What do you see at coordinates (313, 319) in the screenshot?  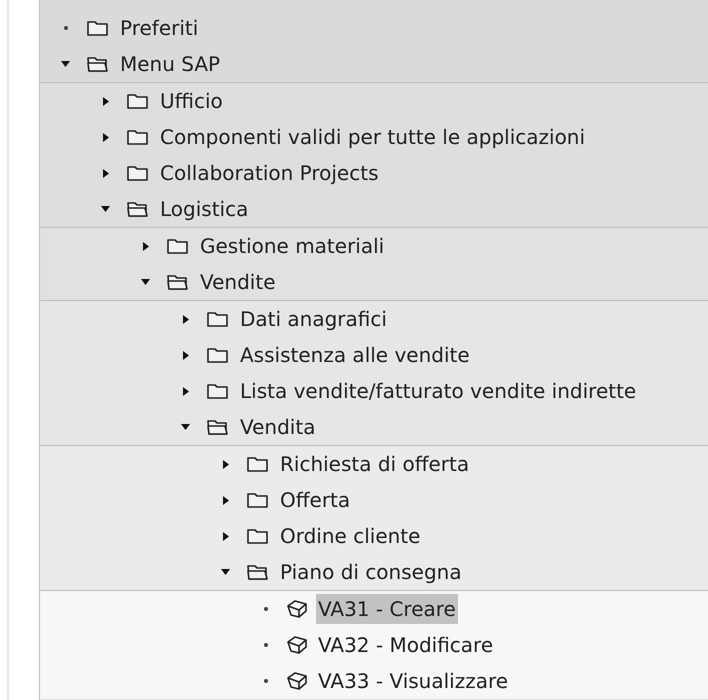 I see `tree-item: Dati anagrafici` at bounding box center [313, 319].